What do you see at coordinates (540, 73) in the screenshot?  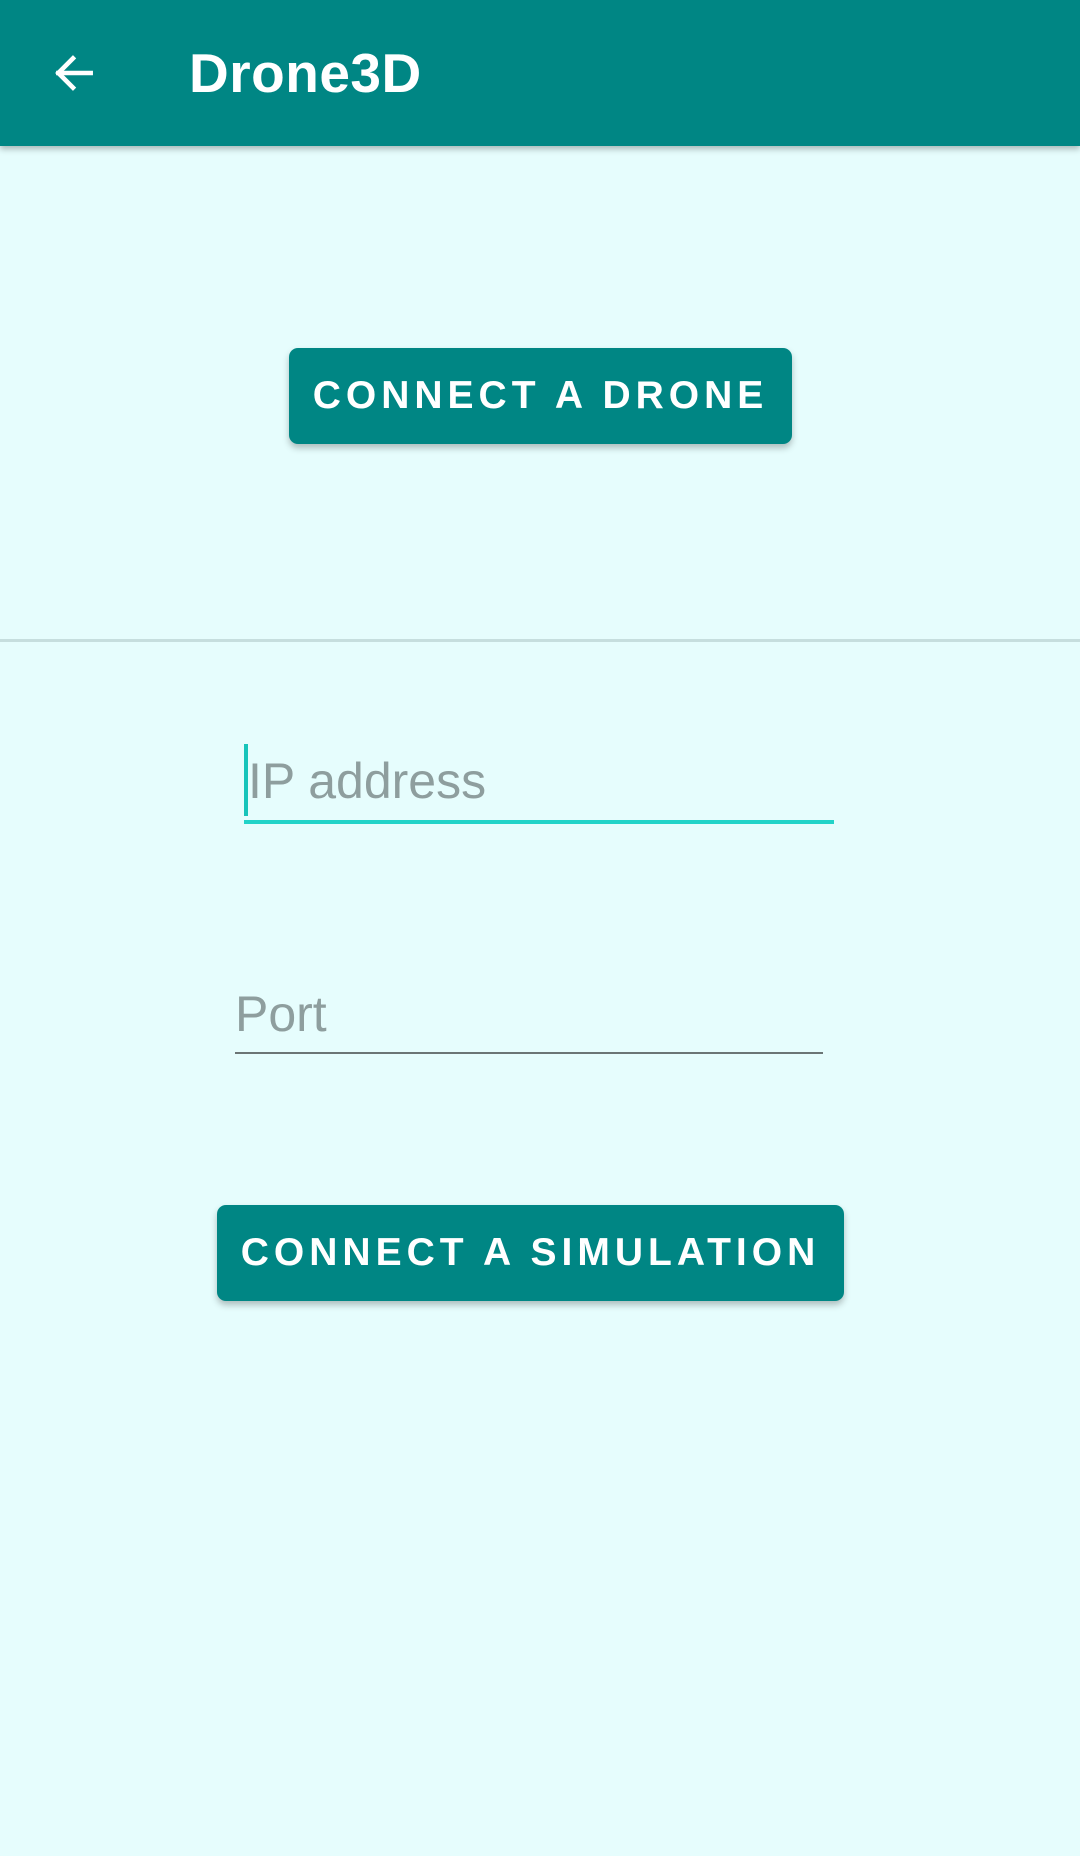 I see `app-bar: Drone3D` at bounding box center [540, 73].